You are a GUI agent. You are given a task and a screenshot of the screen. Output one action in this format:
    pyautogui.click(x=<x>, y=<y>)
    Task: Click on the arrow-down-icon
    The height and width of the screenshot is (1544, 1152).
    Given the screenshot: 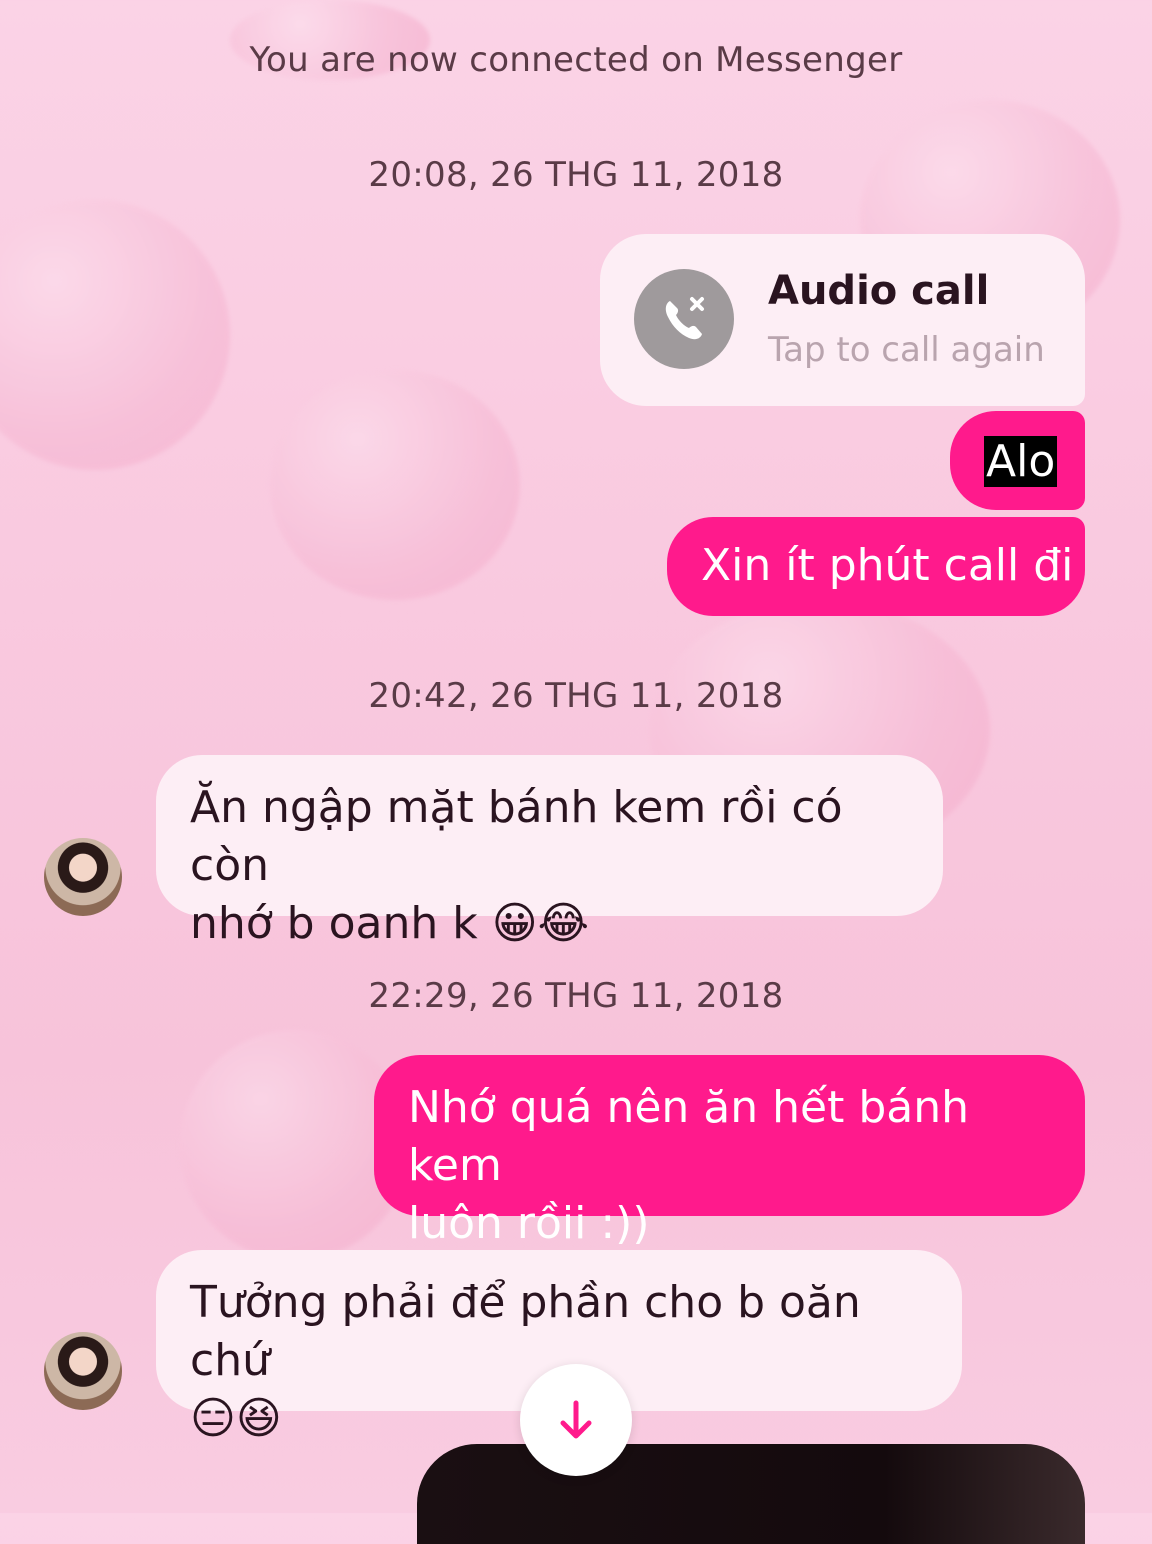 What is the action you would take?
    pyautogui.click(x=576, y=1419)
    